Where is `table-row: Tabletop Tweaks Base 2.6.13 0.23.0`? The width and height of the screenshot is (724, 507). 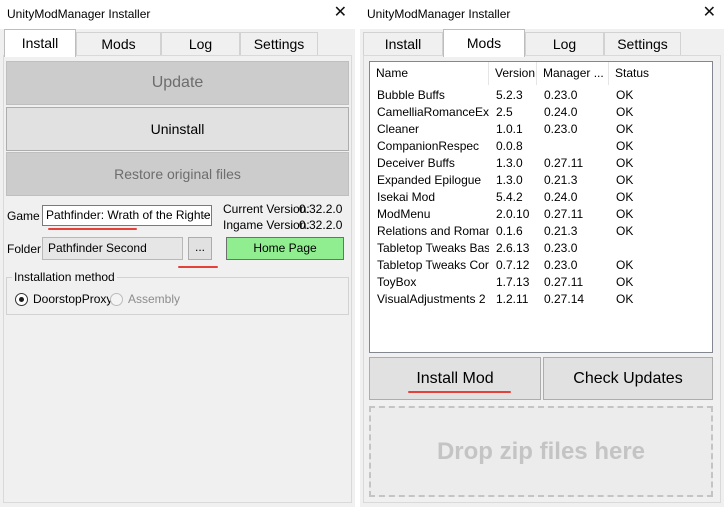
table-row: Tabletop Tweaks Base 2.6.13 0.23.0 is located at coordinates (541, 248).